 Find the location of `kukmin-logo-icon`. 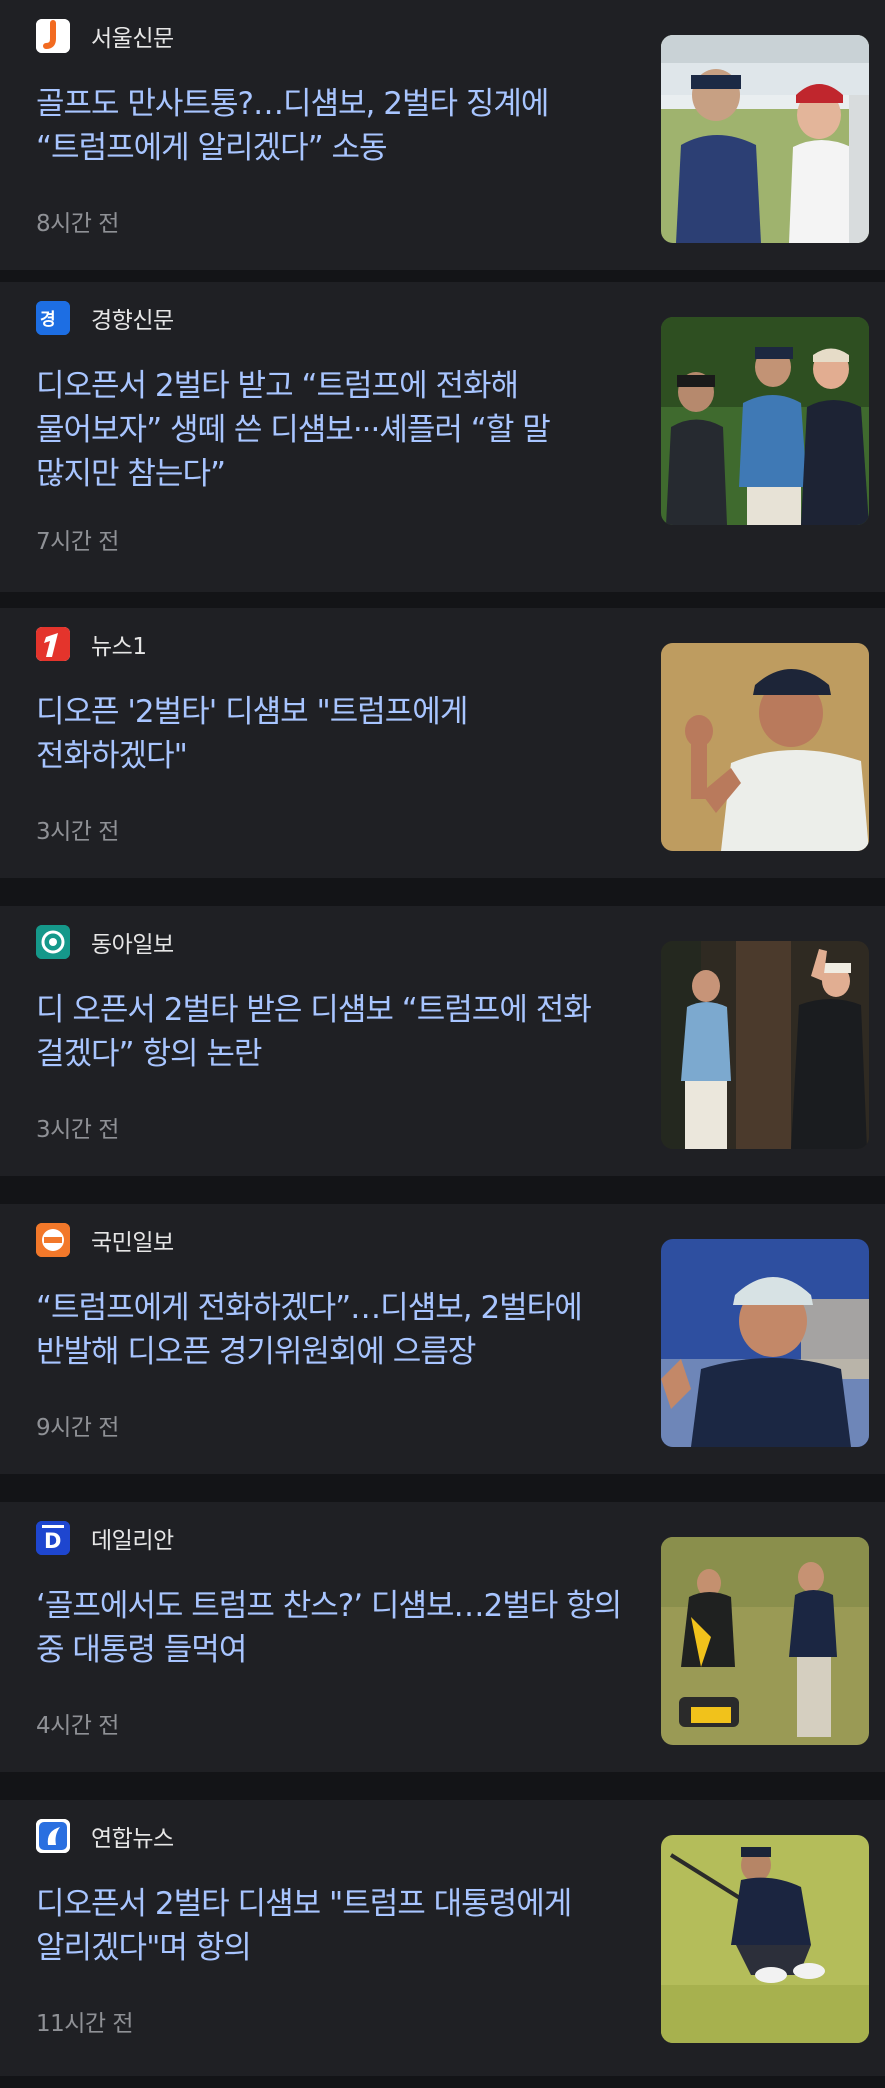

kukmin-logo-icon is located at coordinates (53, 1240).